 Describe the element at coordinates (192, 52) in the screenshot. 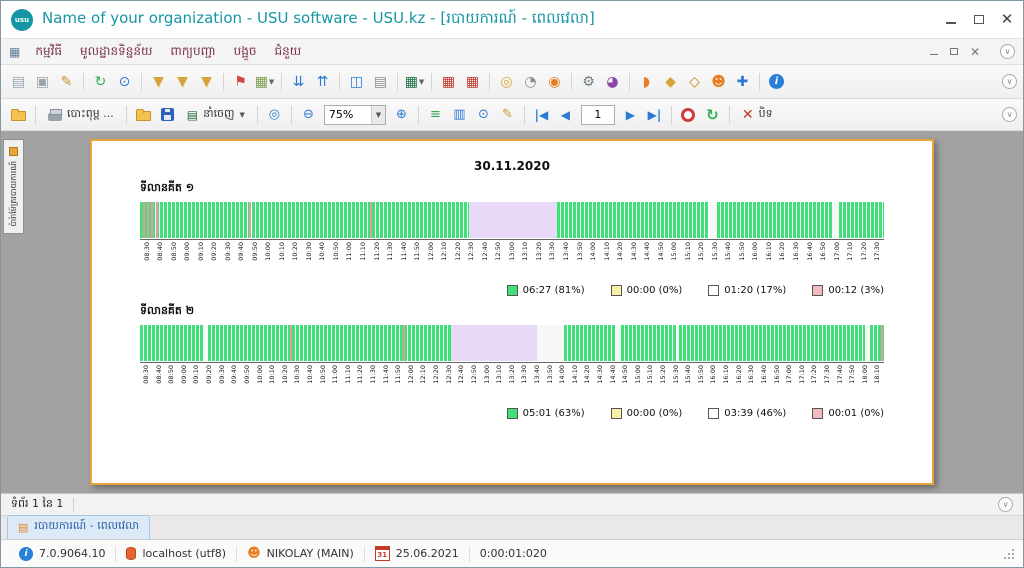

I see `menu-commands: ពាក្យបញ្ជា` at that location.